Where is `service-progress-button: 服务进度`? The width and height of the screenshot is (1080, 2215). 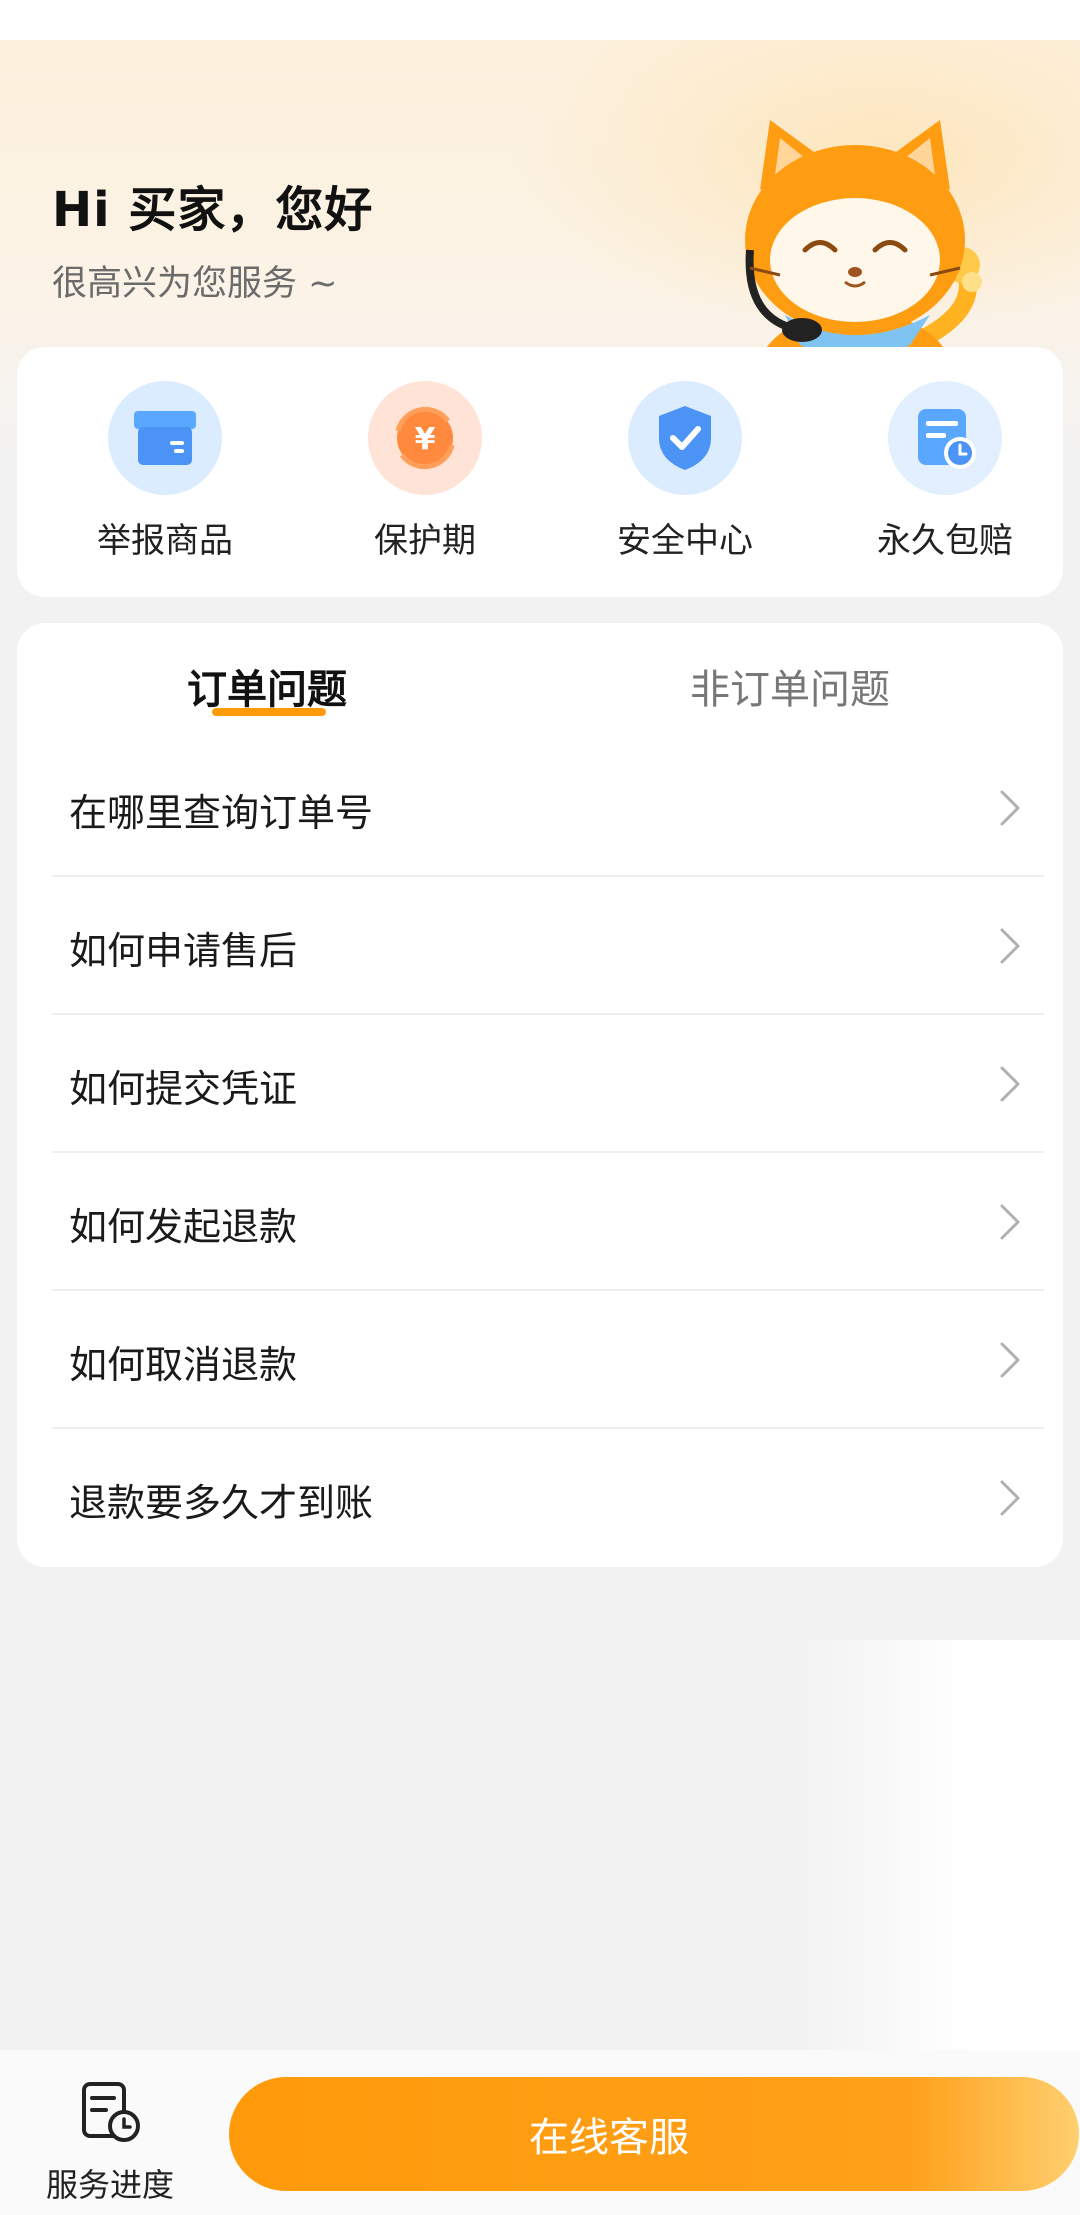 service-progress-button: 服务进度 is located at coordinates (110, 2132).